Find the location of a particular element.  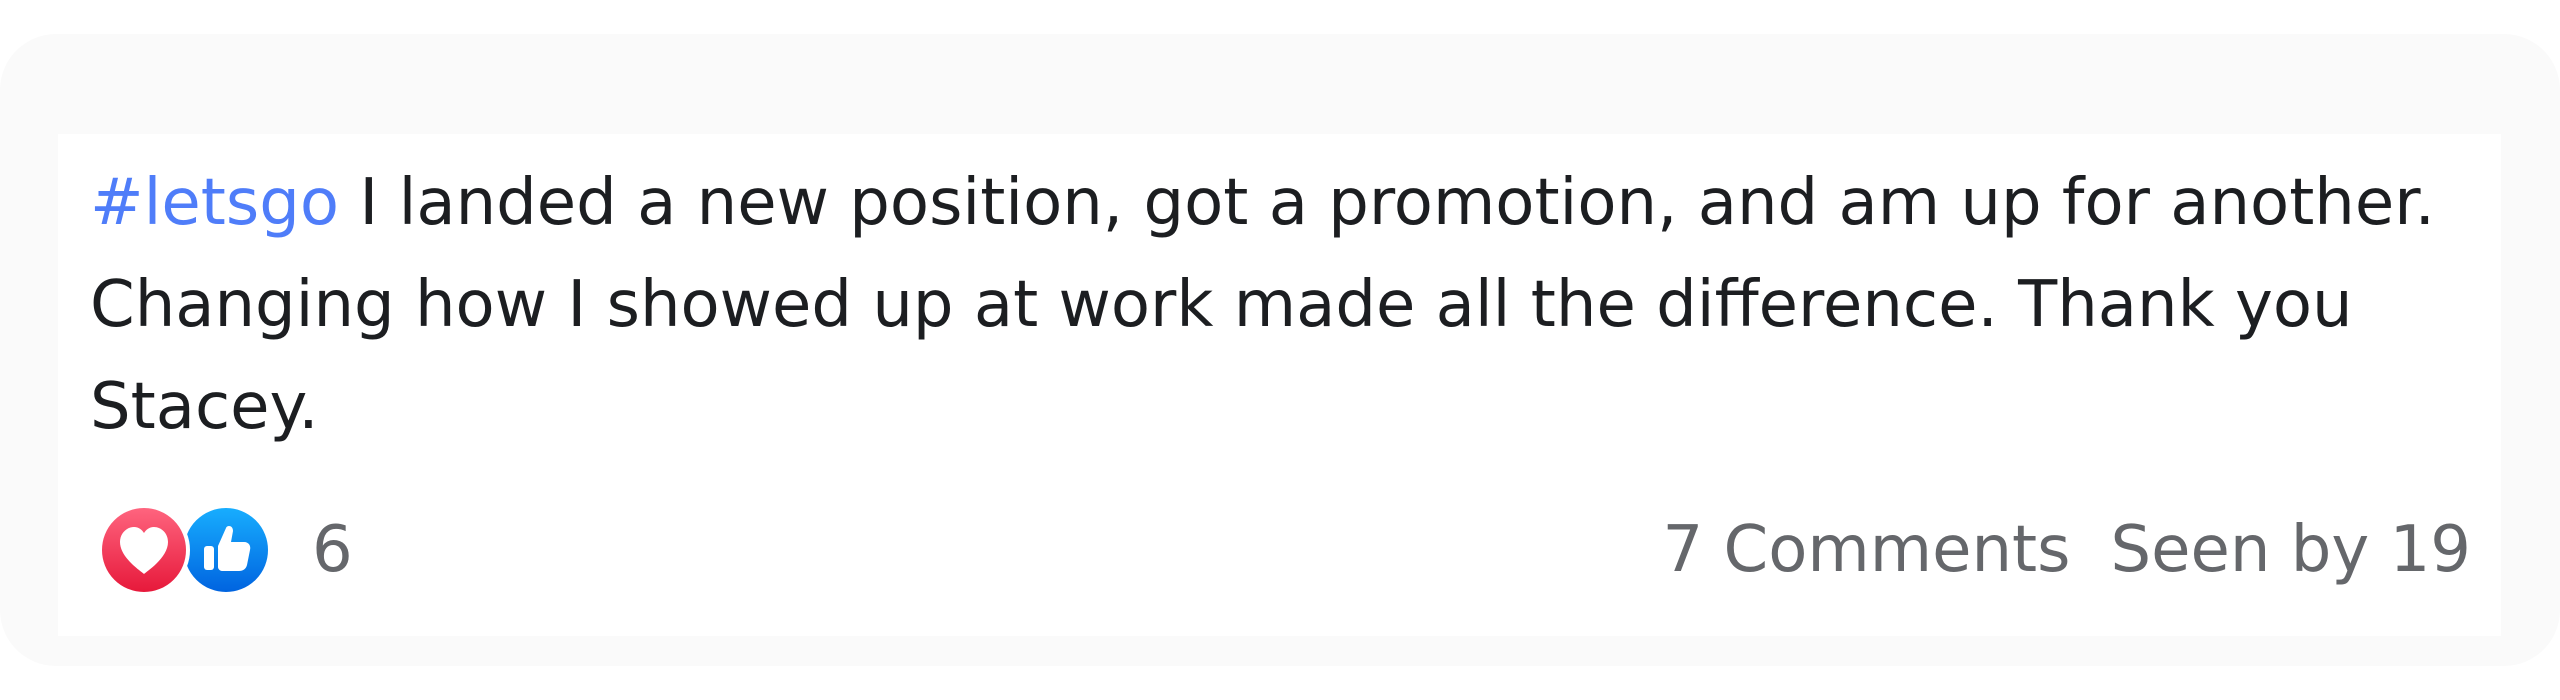

seen-by-link: Seen by 19 is located at coordinates (2290, 550).